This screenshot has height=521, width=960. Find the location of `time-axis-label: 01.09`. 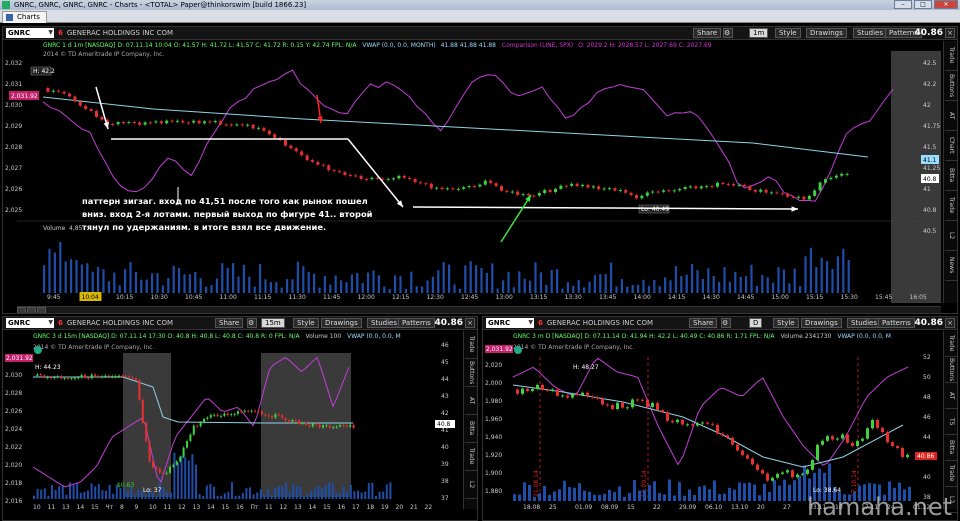

time-axis-label: 01.09 is located at coordinates (583, 507).